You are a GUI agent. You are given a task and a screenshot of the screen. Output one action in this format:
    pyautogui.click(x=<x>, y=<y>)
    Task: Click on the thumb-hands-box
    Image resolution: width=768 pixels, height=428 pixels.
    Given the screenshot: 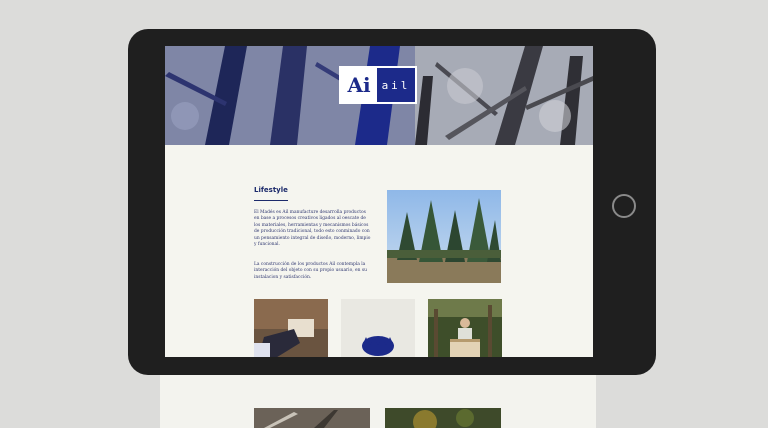 What is the action you would take?
    pyautogui.click(x=291, y=328)
    